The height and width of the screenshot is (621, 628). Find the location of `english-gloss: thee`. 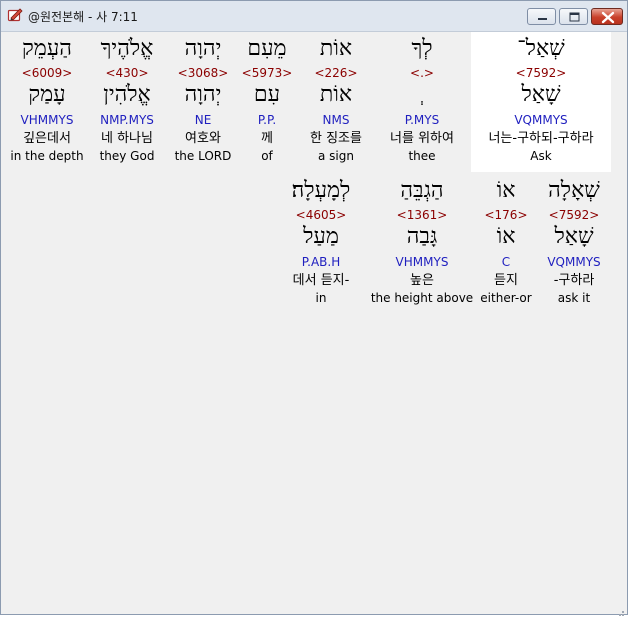

english-gloss: thee is located at coordinates (422, 156).